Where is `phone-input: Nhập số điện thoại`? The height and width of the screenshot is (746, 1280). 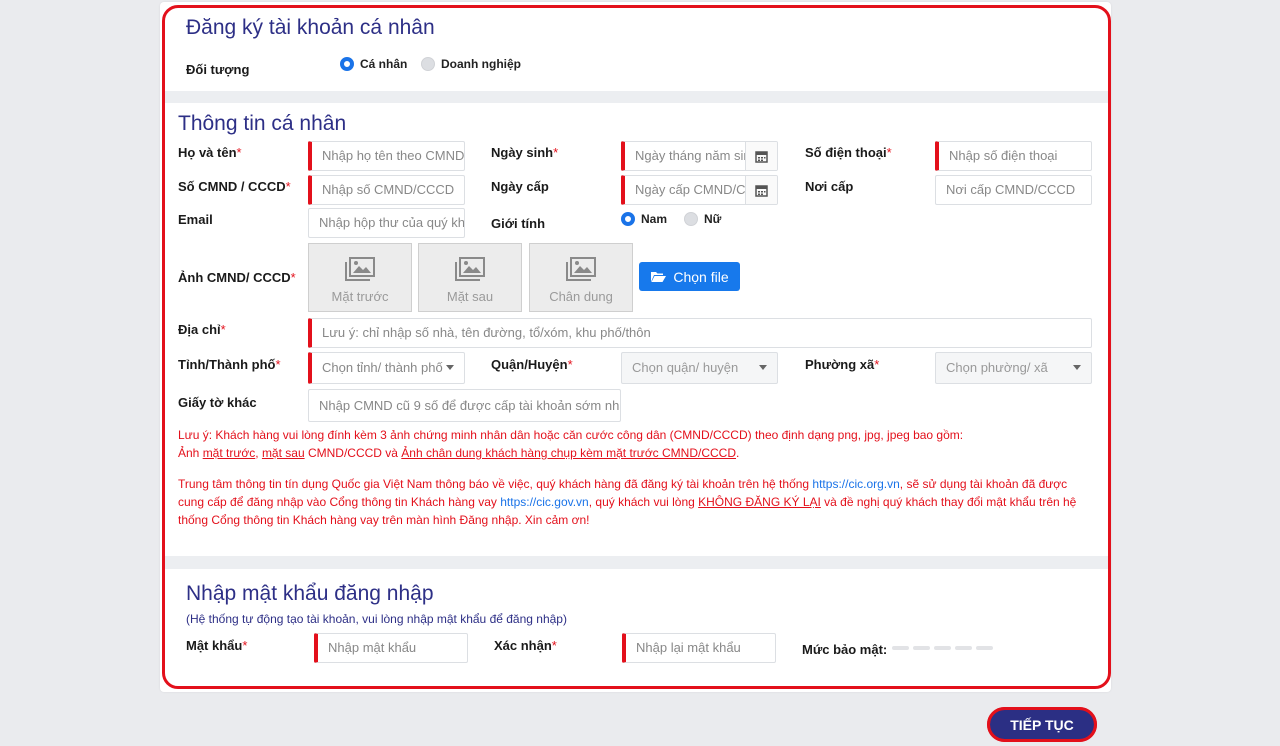
phone-input: Nhập số điện thoại is located at coordinates (1013, 156).